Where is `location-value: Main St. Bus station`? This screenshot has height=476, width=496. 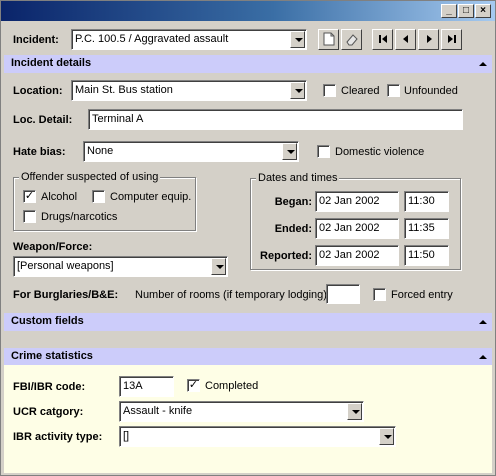
location-value: Main St. Bus station is located at coordinates (124, 90).